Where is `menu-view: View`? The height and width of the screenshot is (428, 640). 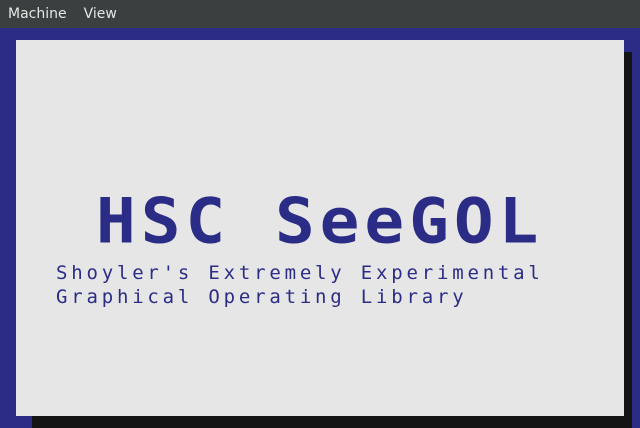
menu-view: View is located at coordinates (100, 14).